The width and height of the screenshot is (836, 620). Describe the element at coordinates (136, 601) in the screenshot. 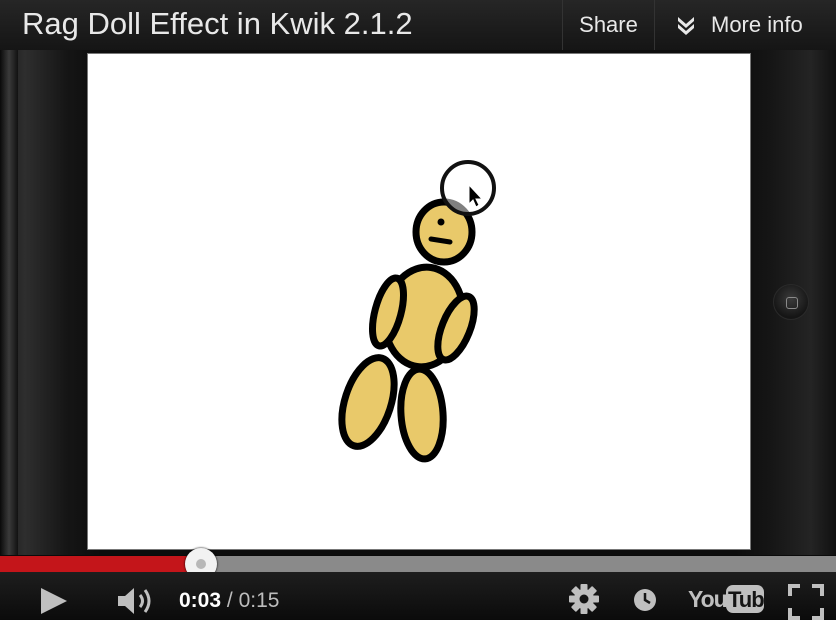

I see `volume-icon` at that location.